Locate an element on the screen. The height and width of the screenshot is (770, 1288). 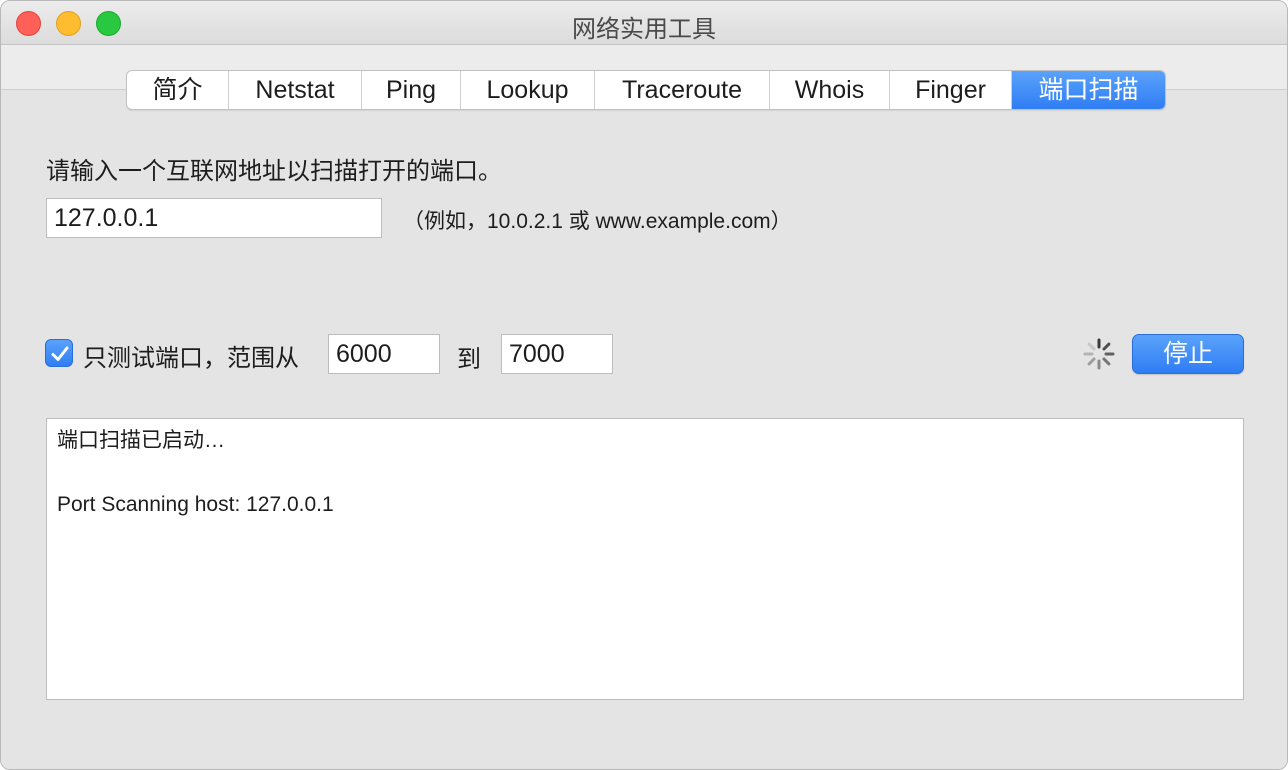
title-bar: 网络实用工具 is located at coordinates (644, 23).